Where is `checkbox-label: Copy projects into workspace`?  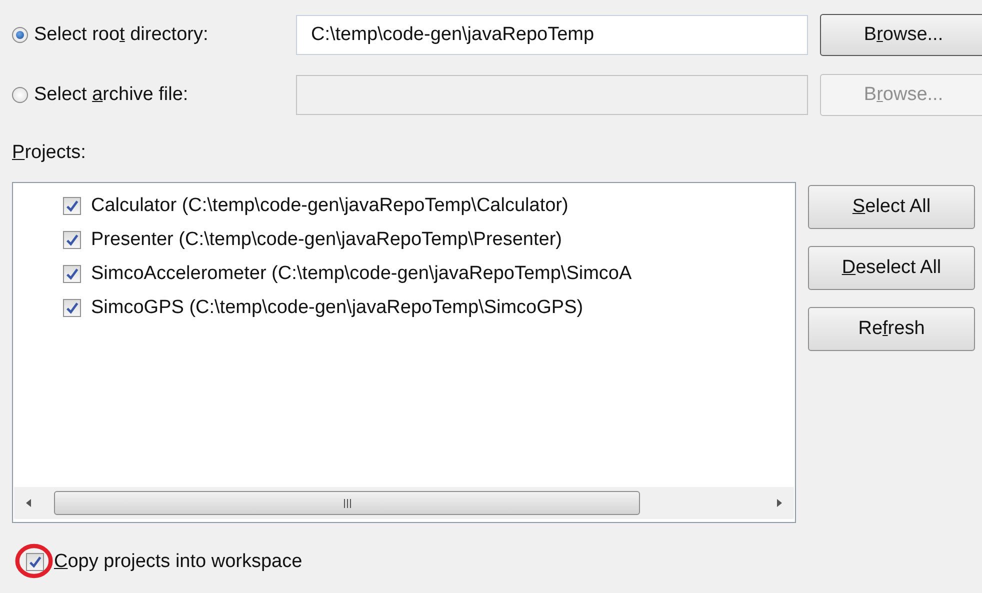 checkbox-label: Copy projects into workspace is located at coordinates (178, 562).